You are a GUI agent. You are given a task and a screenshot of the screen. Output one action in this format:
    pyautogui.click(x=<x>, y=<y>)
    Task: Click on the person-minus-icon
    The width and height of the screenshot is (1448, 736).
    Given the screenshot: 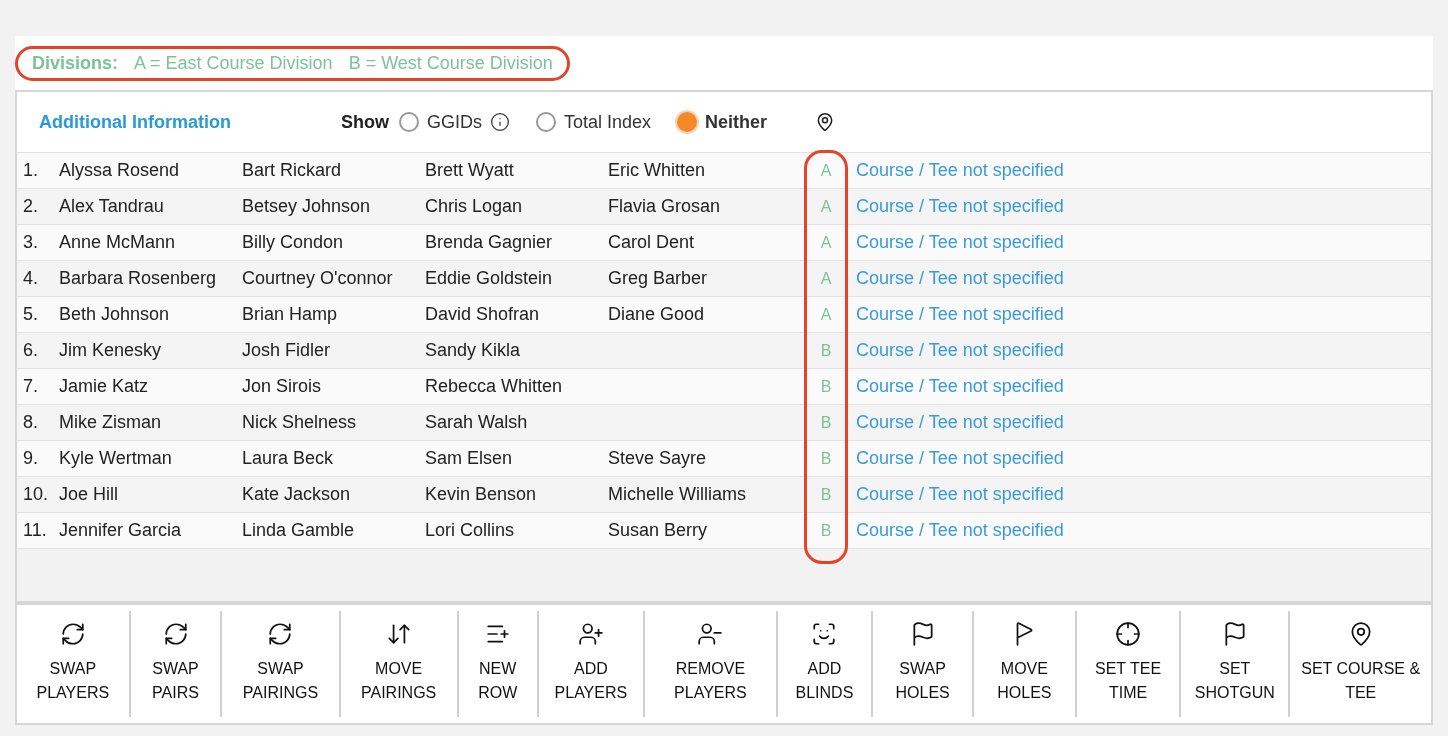 What is the action you would take?
    pyautogui.click(x=710, y=634)
    